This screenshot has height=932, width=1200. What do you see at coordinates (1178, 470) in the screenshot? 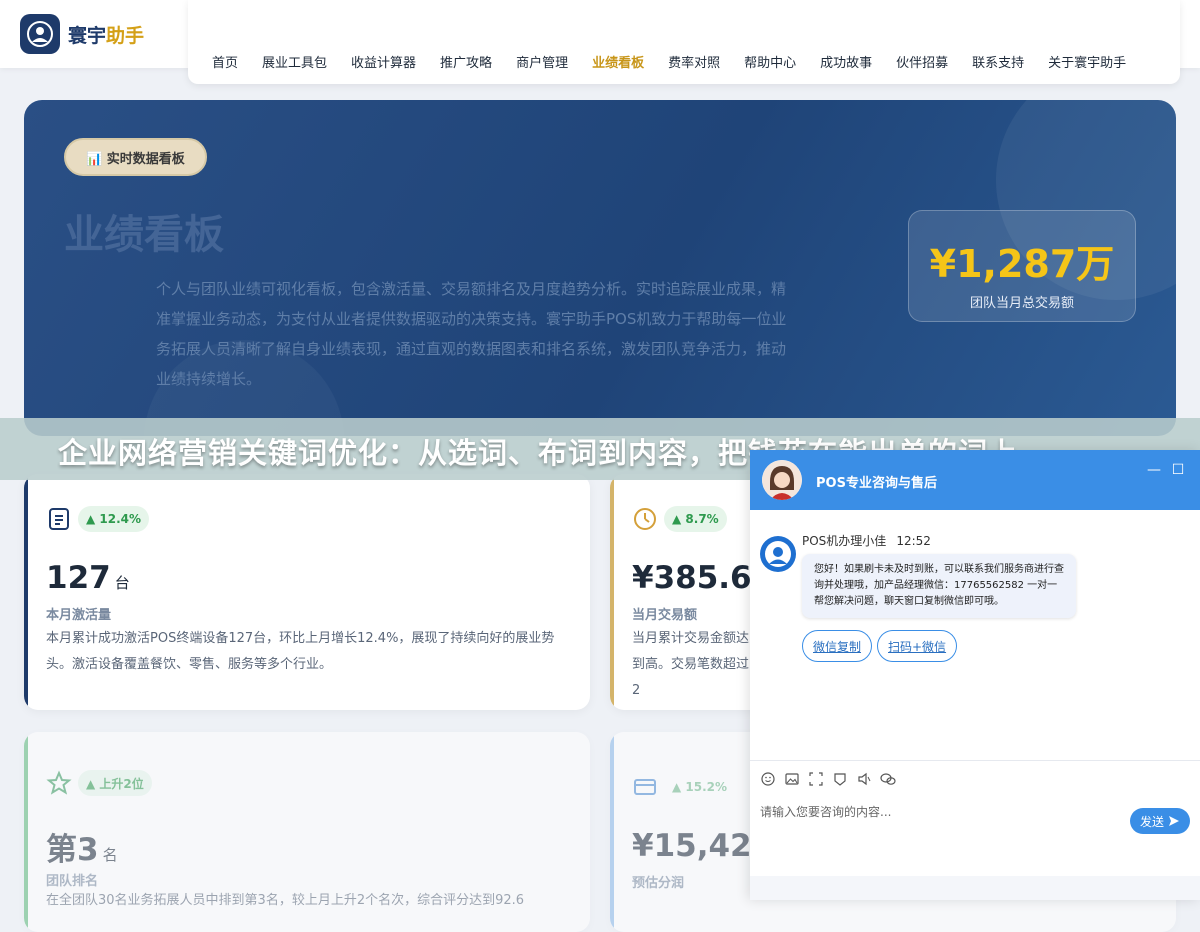
I see `maximize-icon: ☐` at bounding box center [1178, 470].